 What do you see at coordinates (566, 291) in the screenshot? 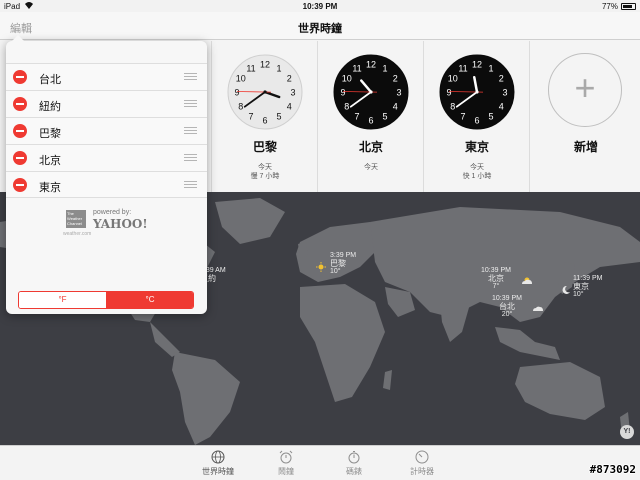
I see `moon-icon` at bounding box center [566, 291].